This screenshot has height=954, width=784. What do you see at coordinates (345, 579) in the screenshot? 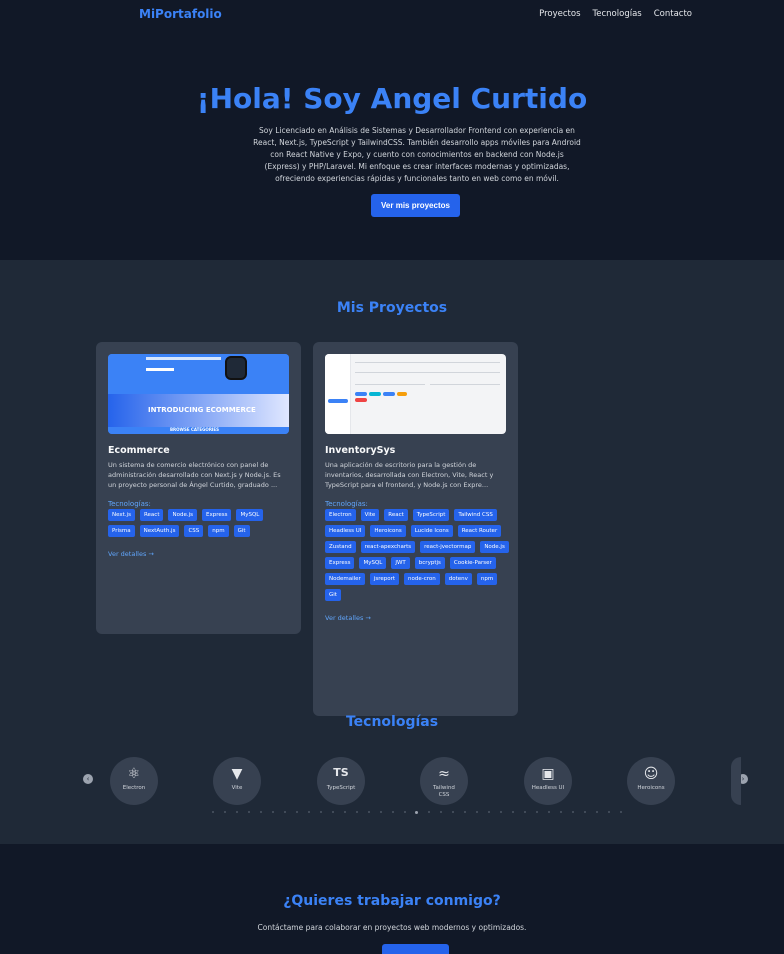
I see `tag: Nodemailer` at bounding box center [345, 579].